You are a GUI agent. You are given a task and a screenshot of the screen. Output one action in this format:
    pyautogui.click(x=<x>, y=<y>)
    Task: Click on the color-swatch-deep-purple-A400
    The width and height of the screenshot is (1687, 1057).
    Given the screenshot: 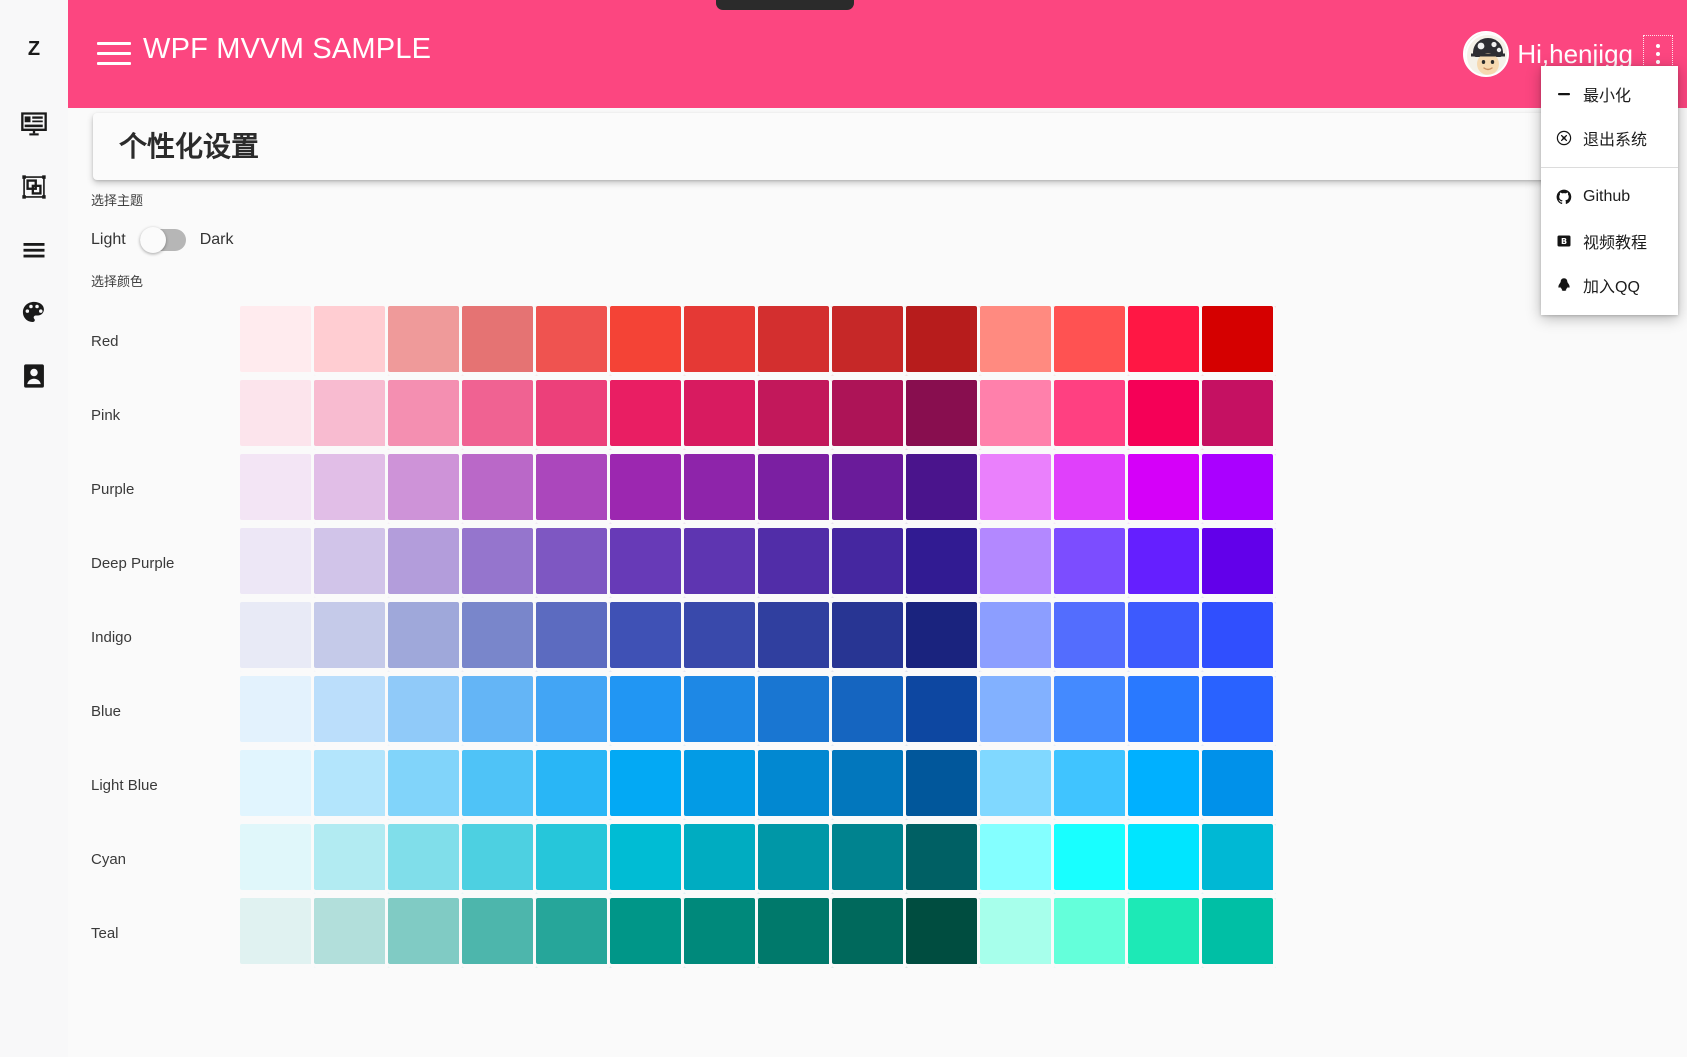 What is the action you would take?
    pyautogui.click(x=1165, y=563)
    